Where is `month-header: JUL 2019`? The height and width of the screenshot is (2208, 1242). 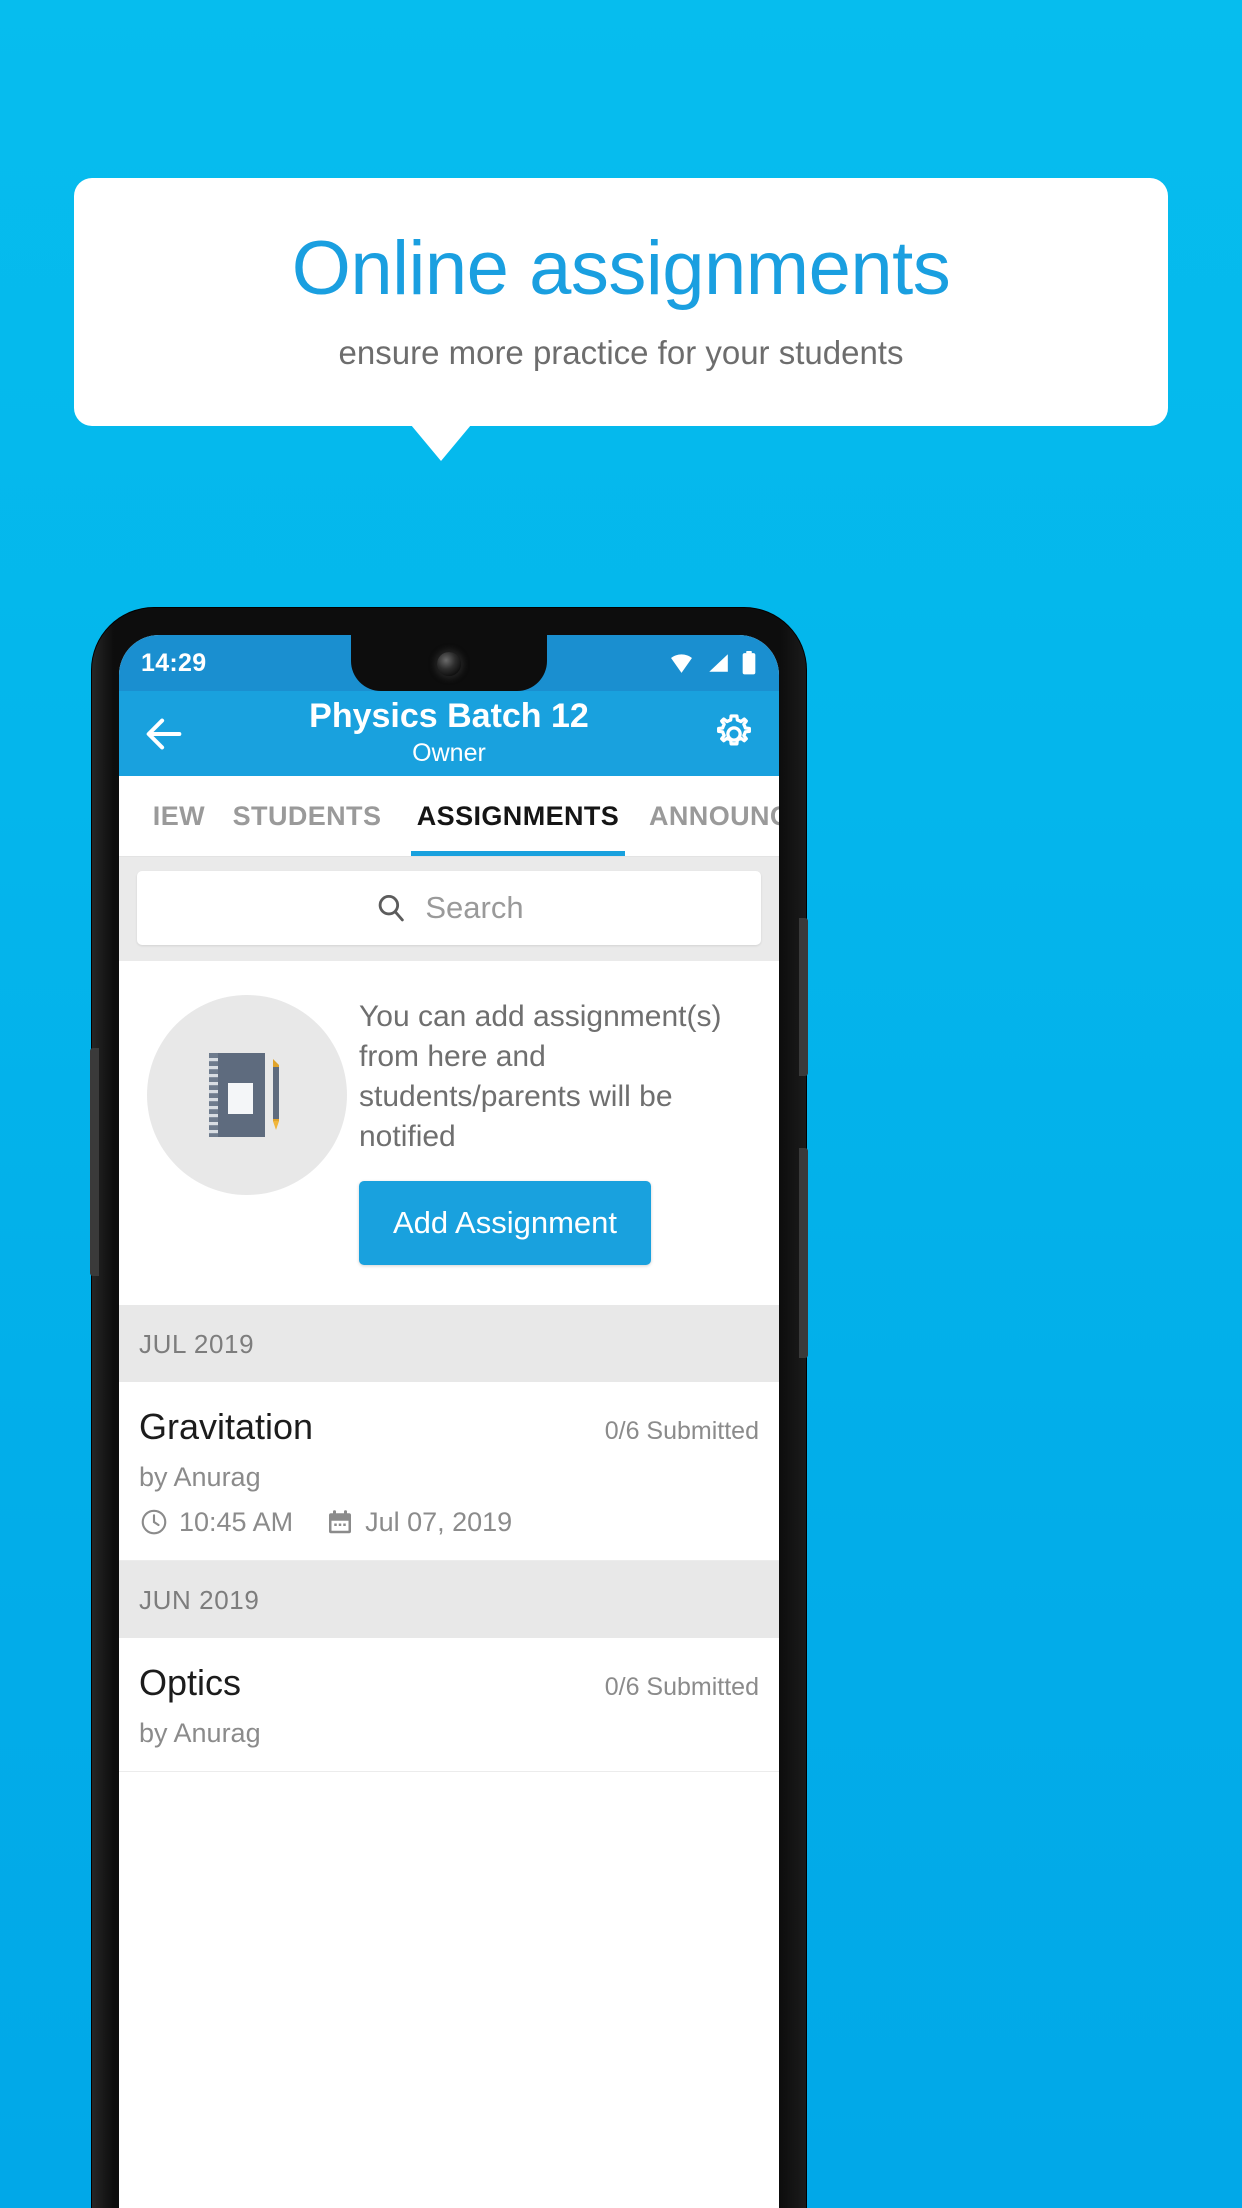
month-header: JUL 2019 is located at coordinates (449, 1343).